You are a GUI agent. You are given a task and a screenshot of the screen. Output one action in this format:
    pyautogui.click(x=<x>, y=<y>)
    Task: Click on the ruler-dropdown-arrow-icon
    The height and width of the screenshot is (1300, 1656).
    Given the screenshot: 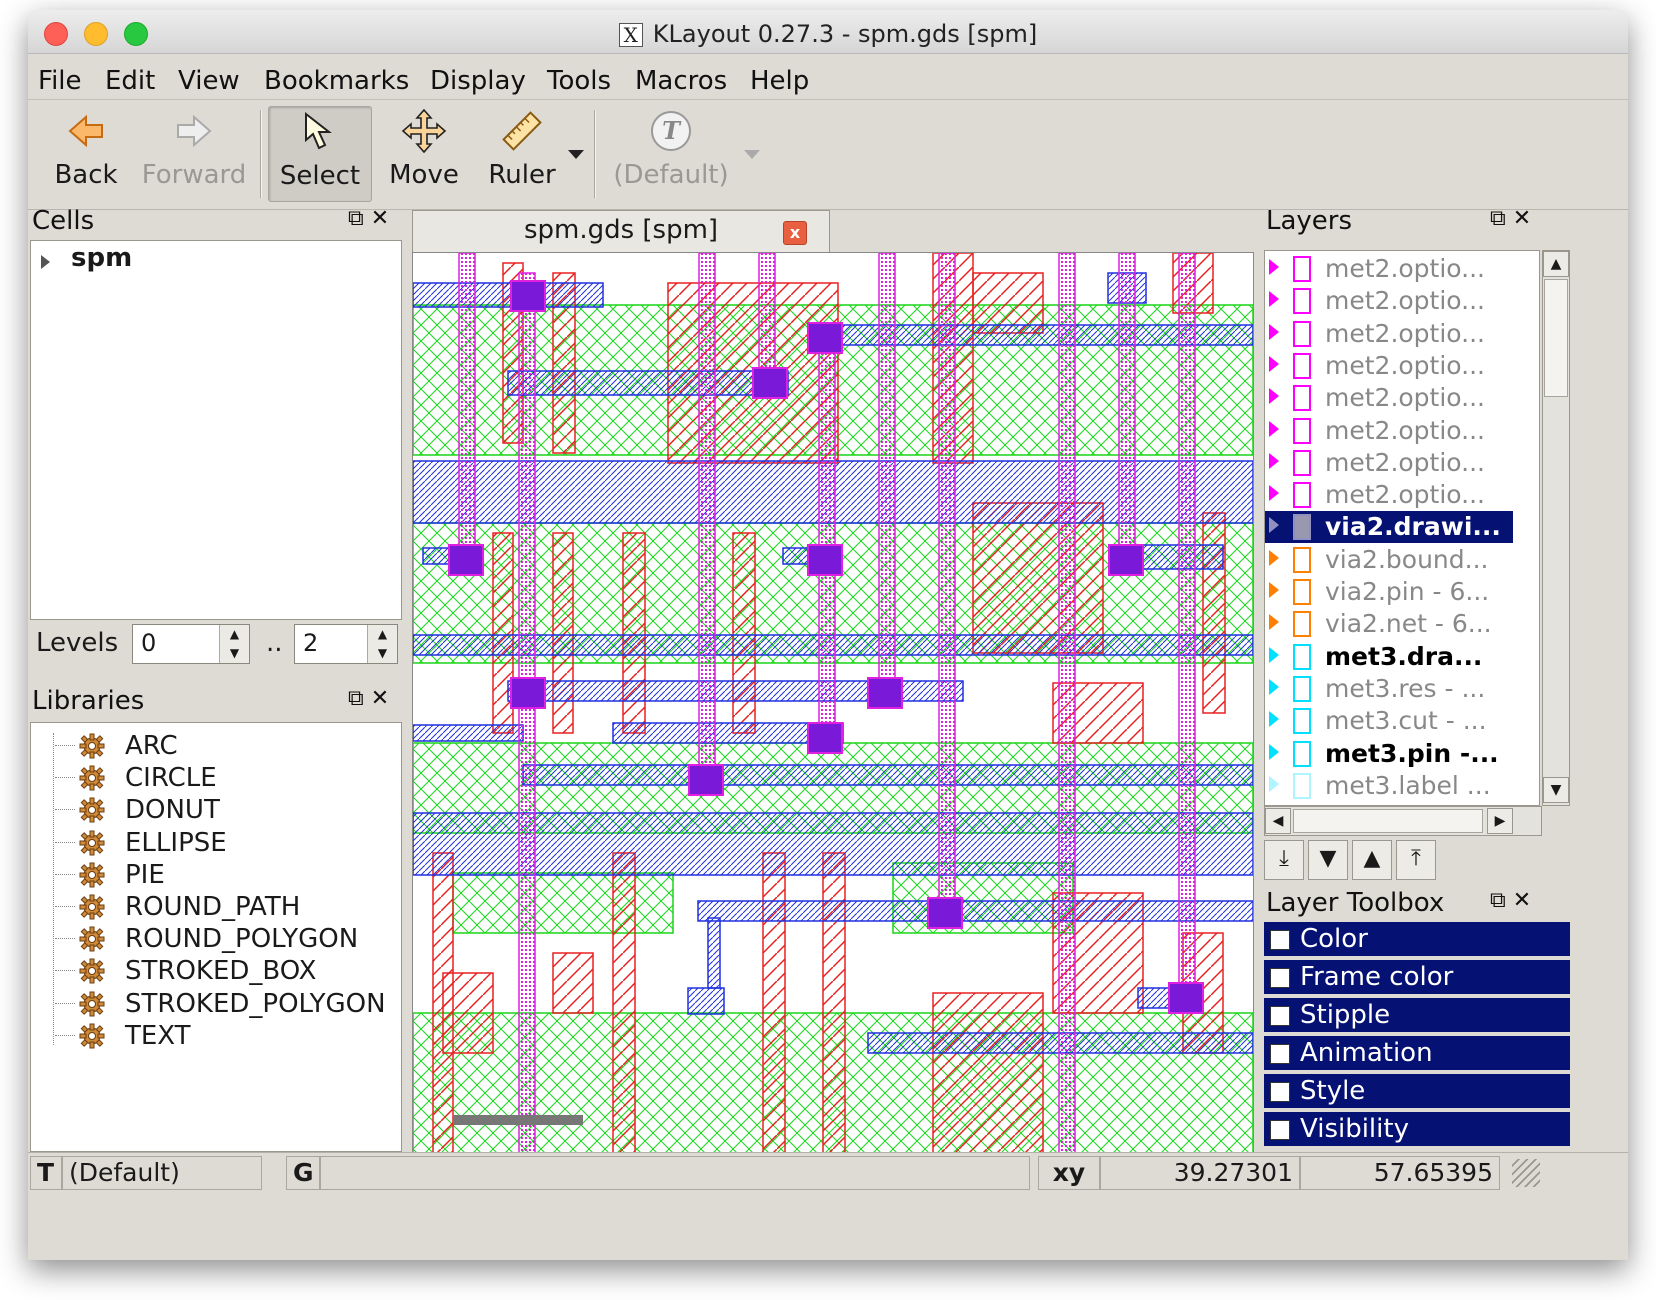 What is the action you would take?
    pyautogui.click(x=576, y=154)
    